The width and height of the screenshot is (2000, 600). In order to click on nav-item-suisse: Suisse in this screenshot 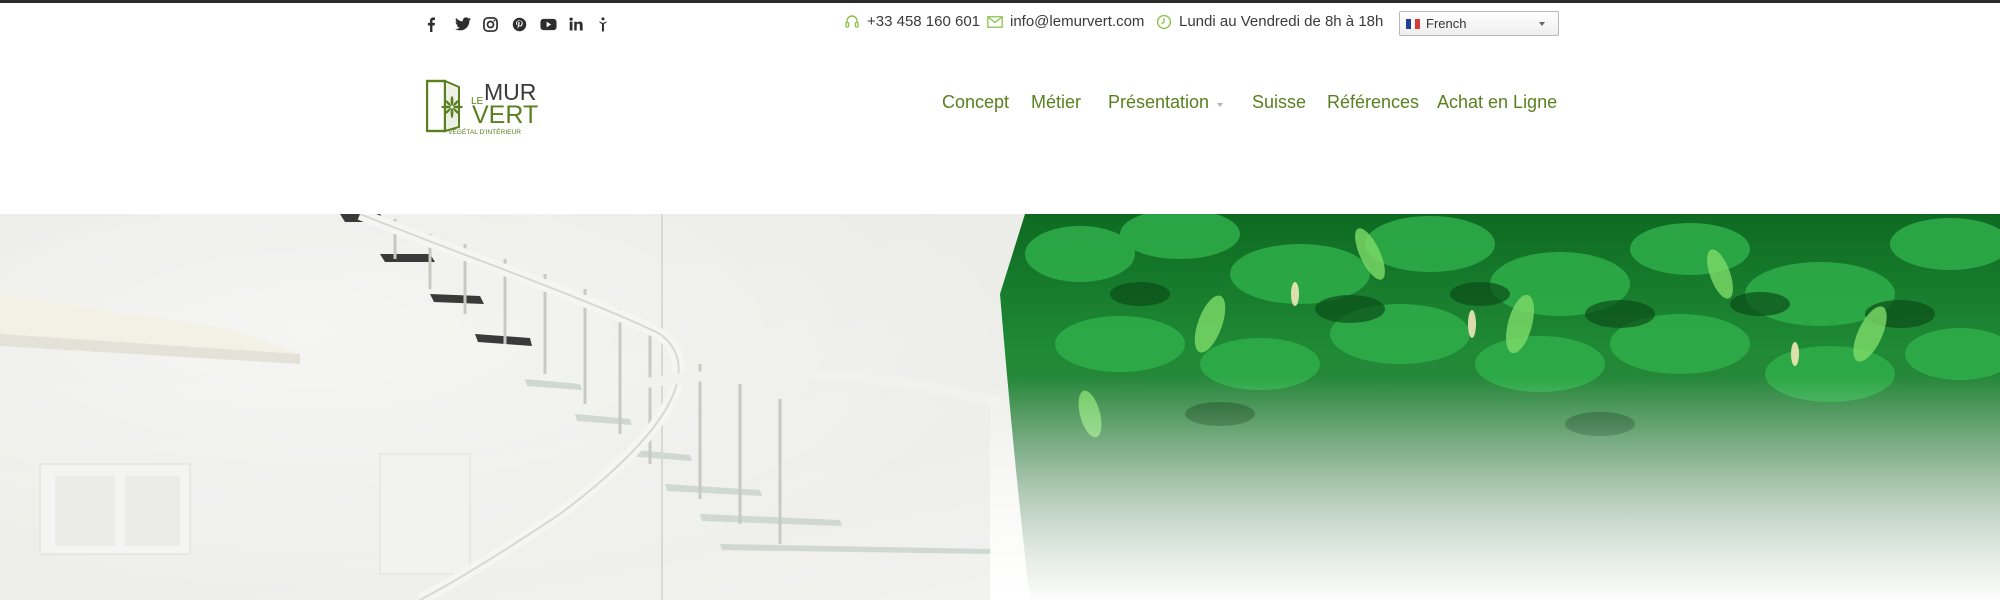, I will do `click(1279, 102)`.